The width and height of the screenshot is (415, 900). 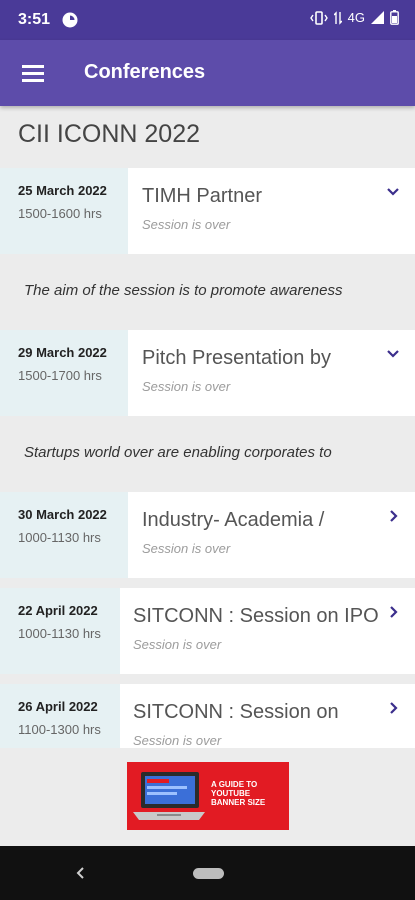 I want to click on session-time: 1500-1700 hrs, so click(x=60, y=375).